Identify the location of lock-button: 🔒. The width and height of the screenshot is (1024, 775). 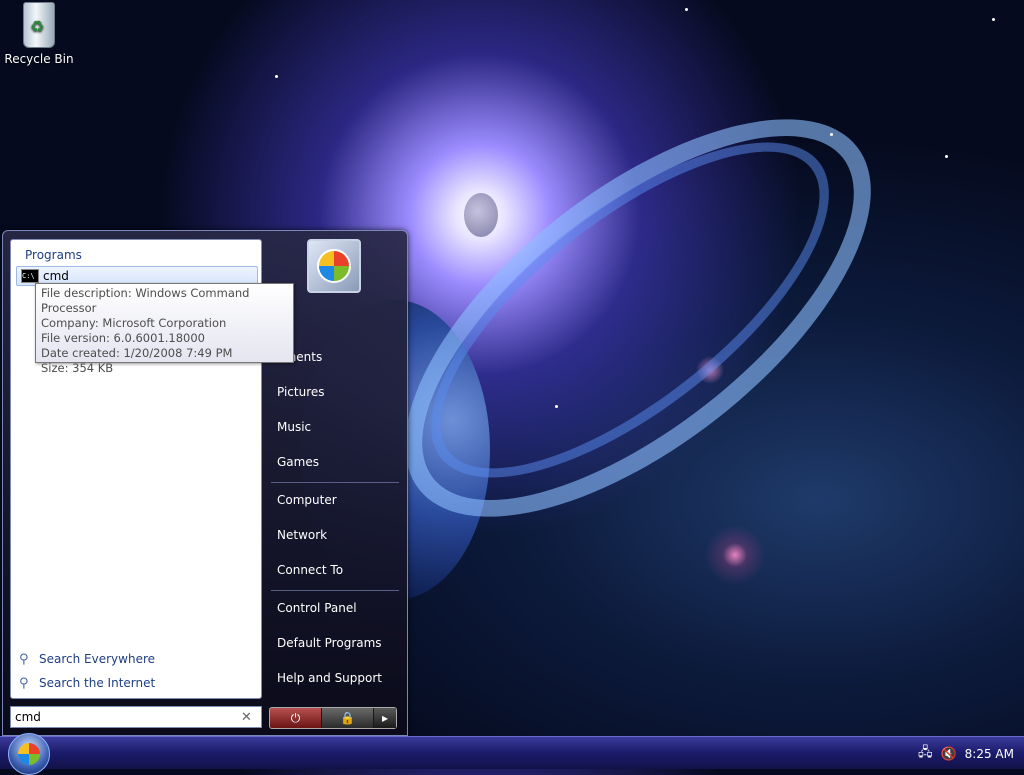
(348, 718).